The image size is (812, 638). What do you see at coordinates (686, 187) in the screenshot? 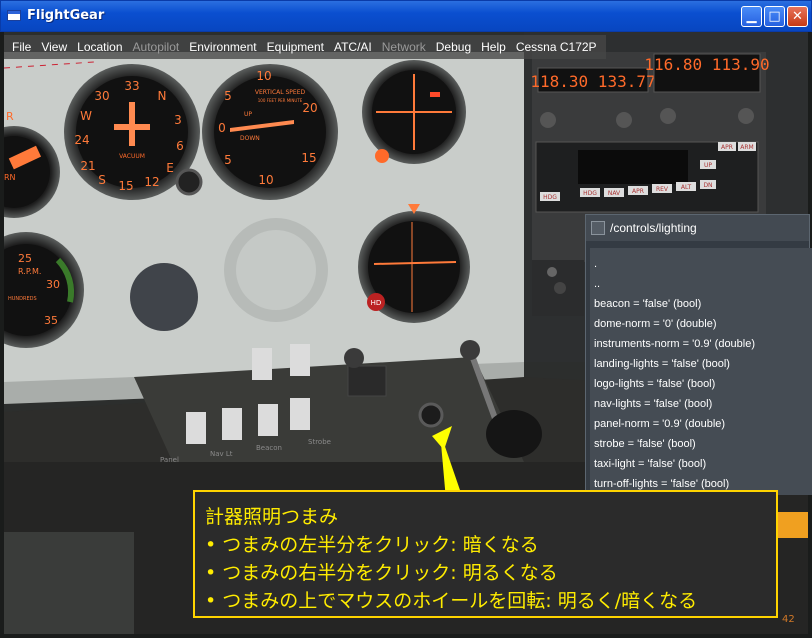
I see `svg-text: ALT` at bounding box center [686, 187].